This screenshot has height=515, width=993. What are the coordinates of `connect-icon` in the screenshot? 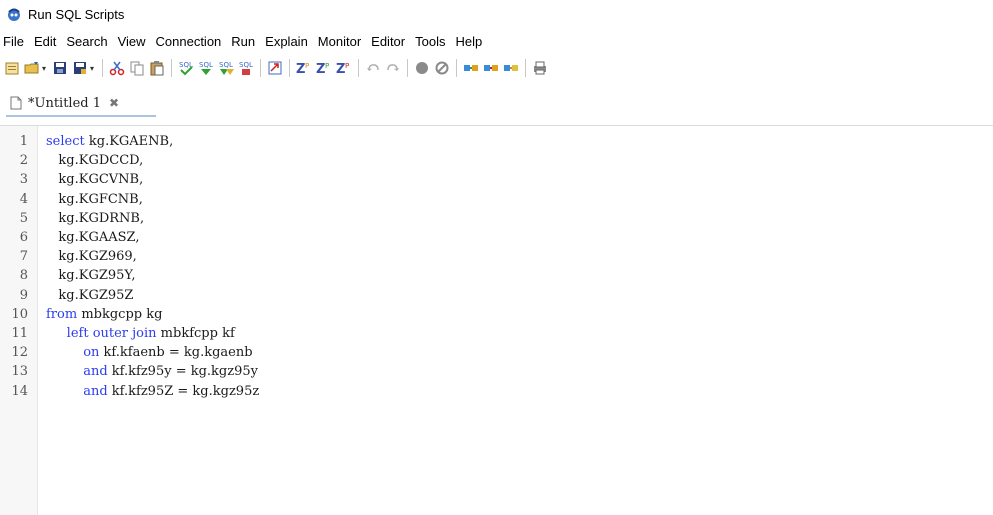 It's located at (471, 68).